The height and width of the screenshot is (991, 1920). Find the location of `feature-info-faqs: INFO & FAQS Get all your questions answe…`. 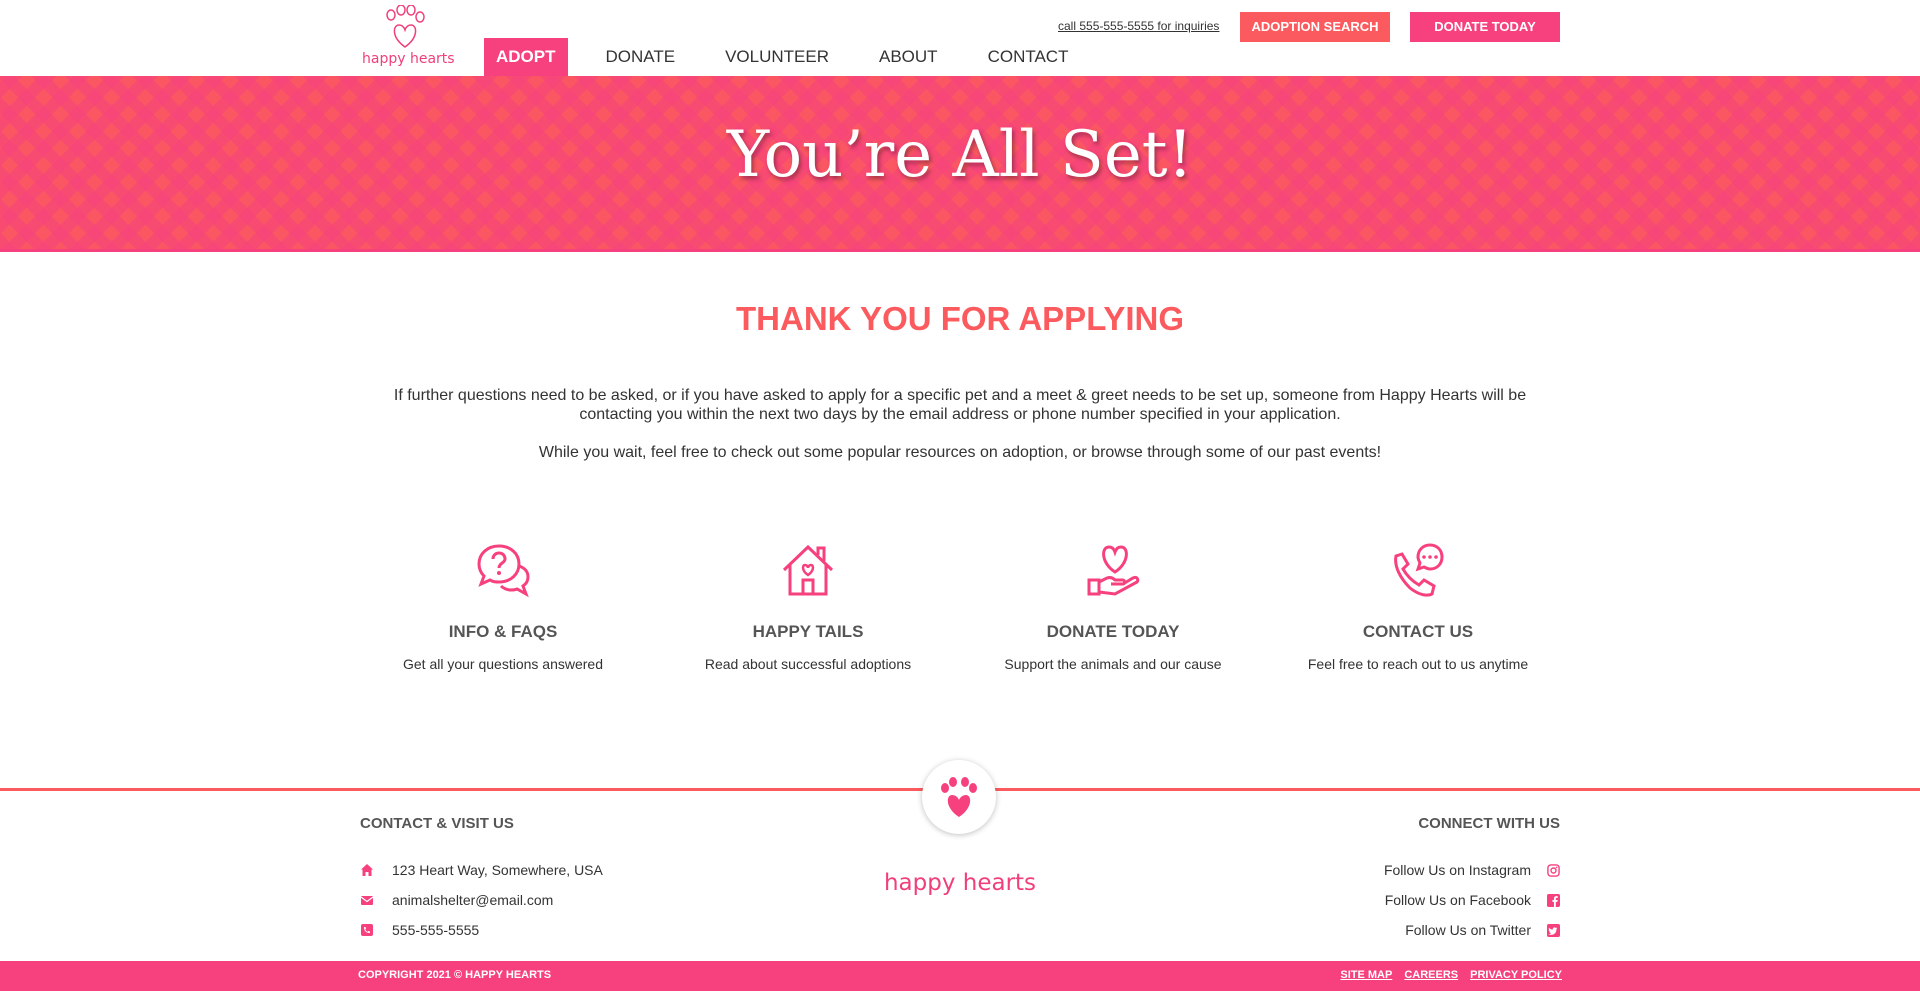

feature-info-faqs: INFO & FAQS Get all your questions answe… is located at coordinates (503, 607).